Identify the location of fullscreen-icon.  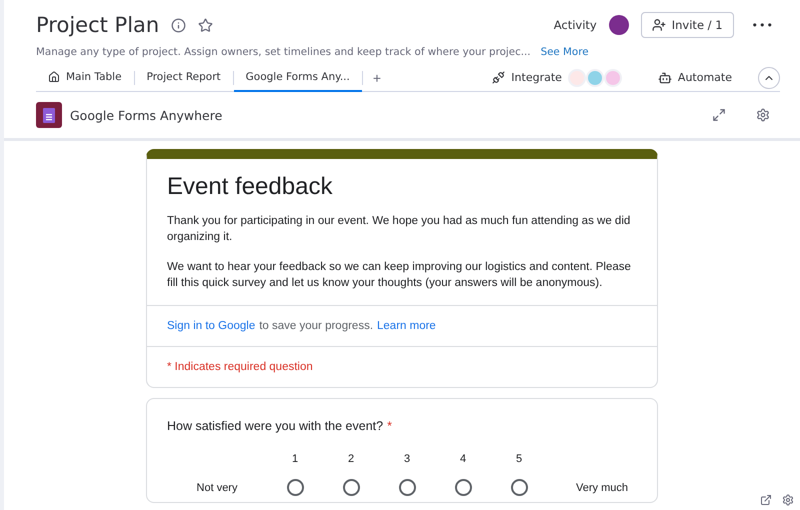
(719, 115).